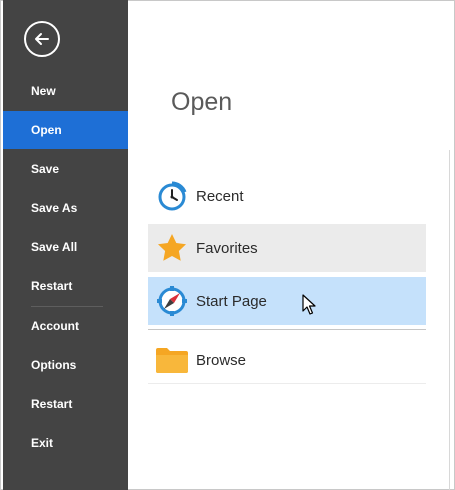 This screenshot has height=490, width=455. Describe the element at coordinates (227, 248) in the screenshot. I see `option-favorites-label: Favorites` at that location.